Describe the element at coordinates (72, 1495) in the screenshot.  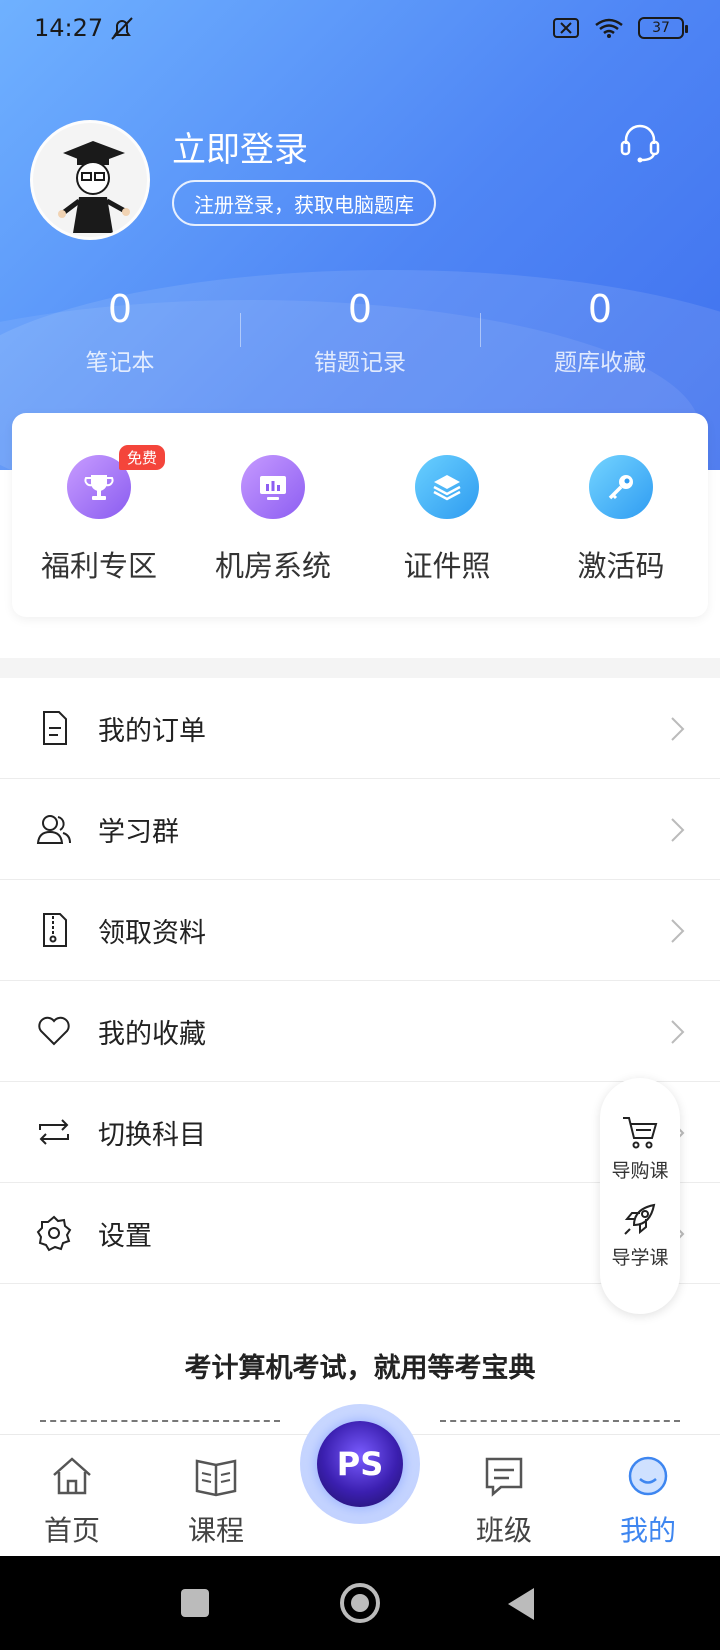
I see `tab-home: 首页` at that location.